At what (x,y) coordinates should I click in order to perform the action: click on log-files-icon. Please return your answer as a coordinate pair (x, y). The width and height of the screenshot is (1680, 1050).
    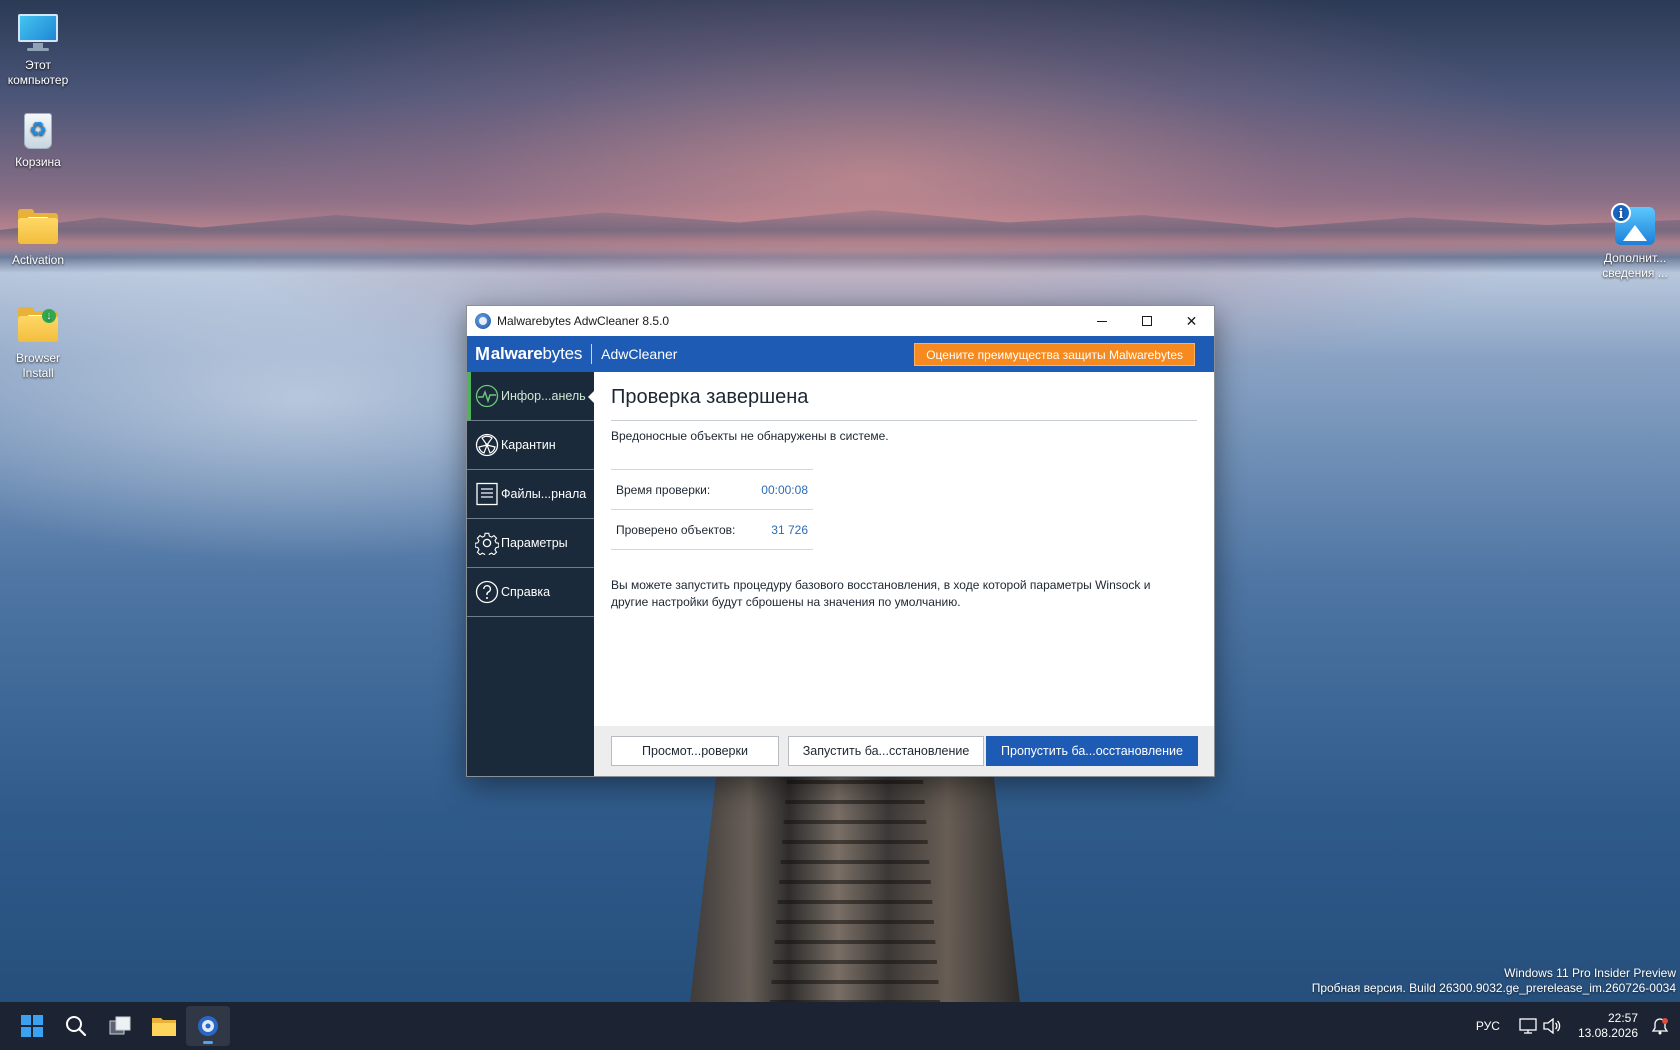
    Looking at the image, I should click on (487, 494).